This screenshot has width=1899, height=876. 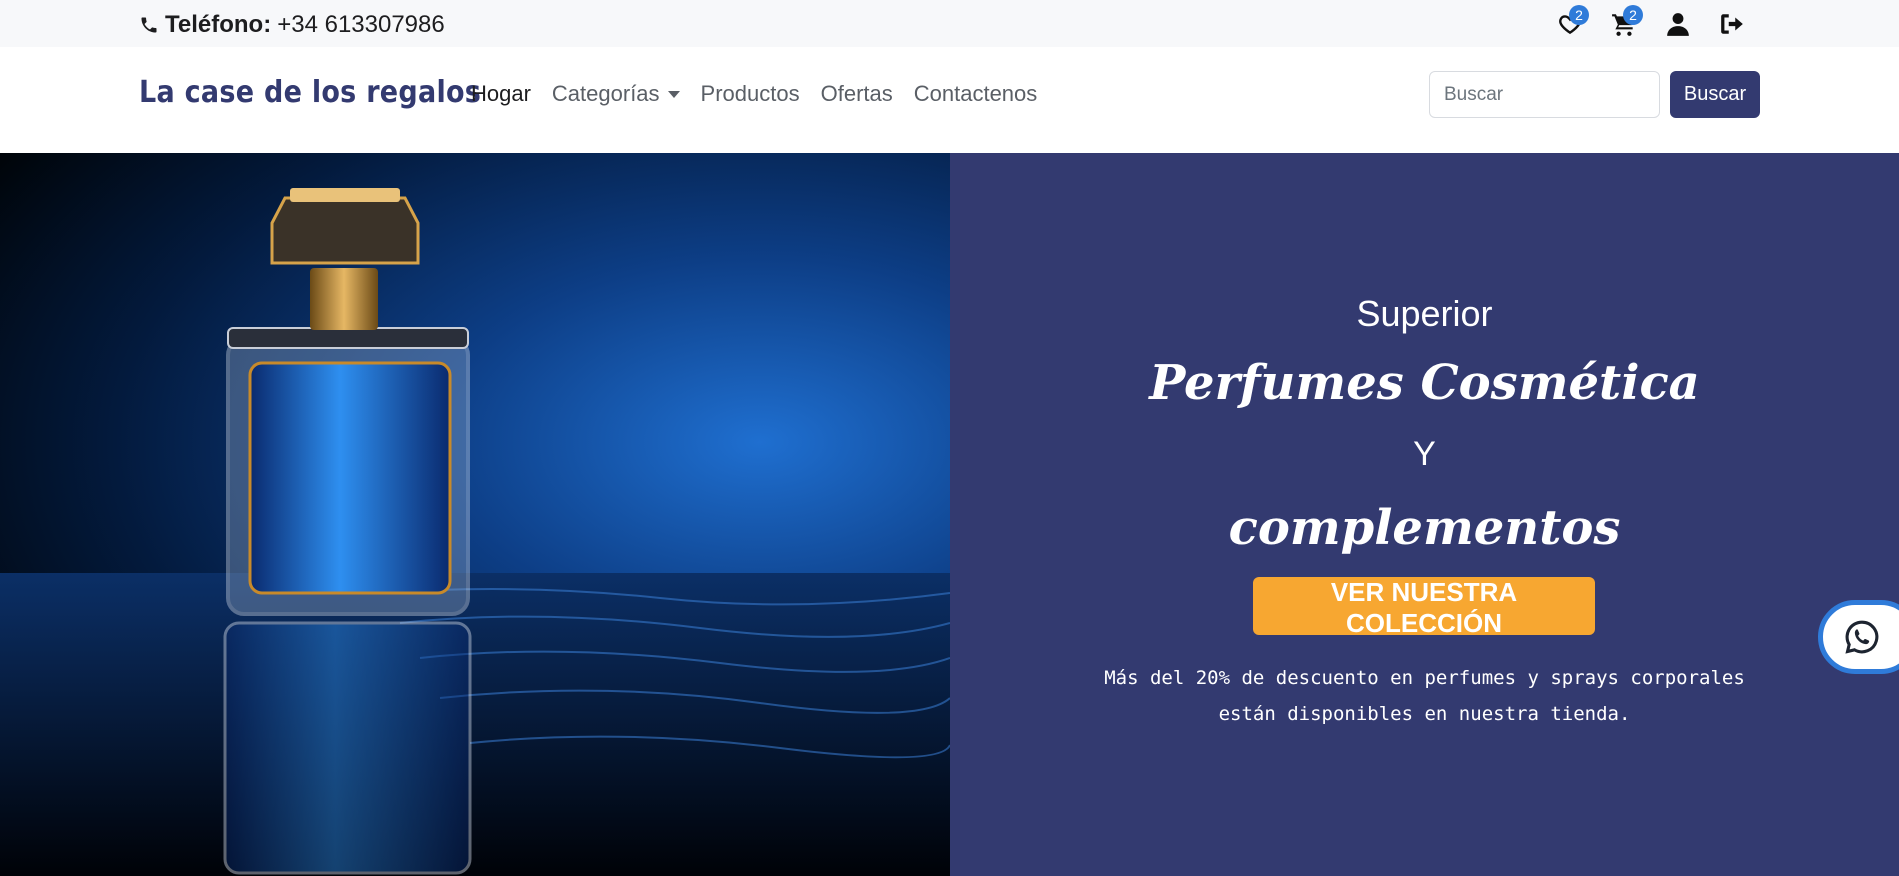 What do you see at coordinates (1862, 637) in the screenshot?
I see `whatsapp-icon` at bounding box center [1862, 637].